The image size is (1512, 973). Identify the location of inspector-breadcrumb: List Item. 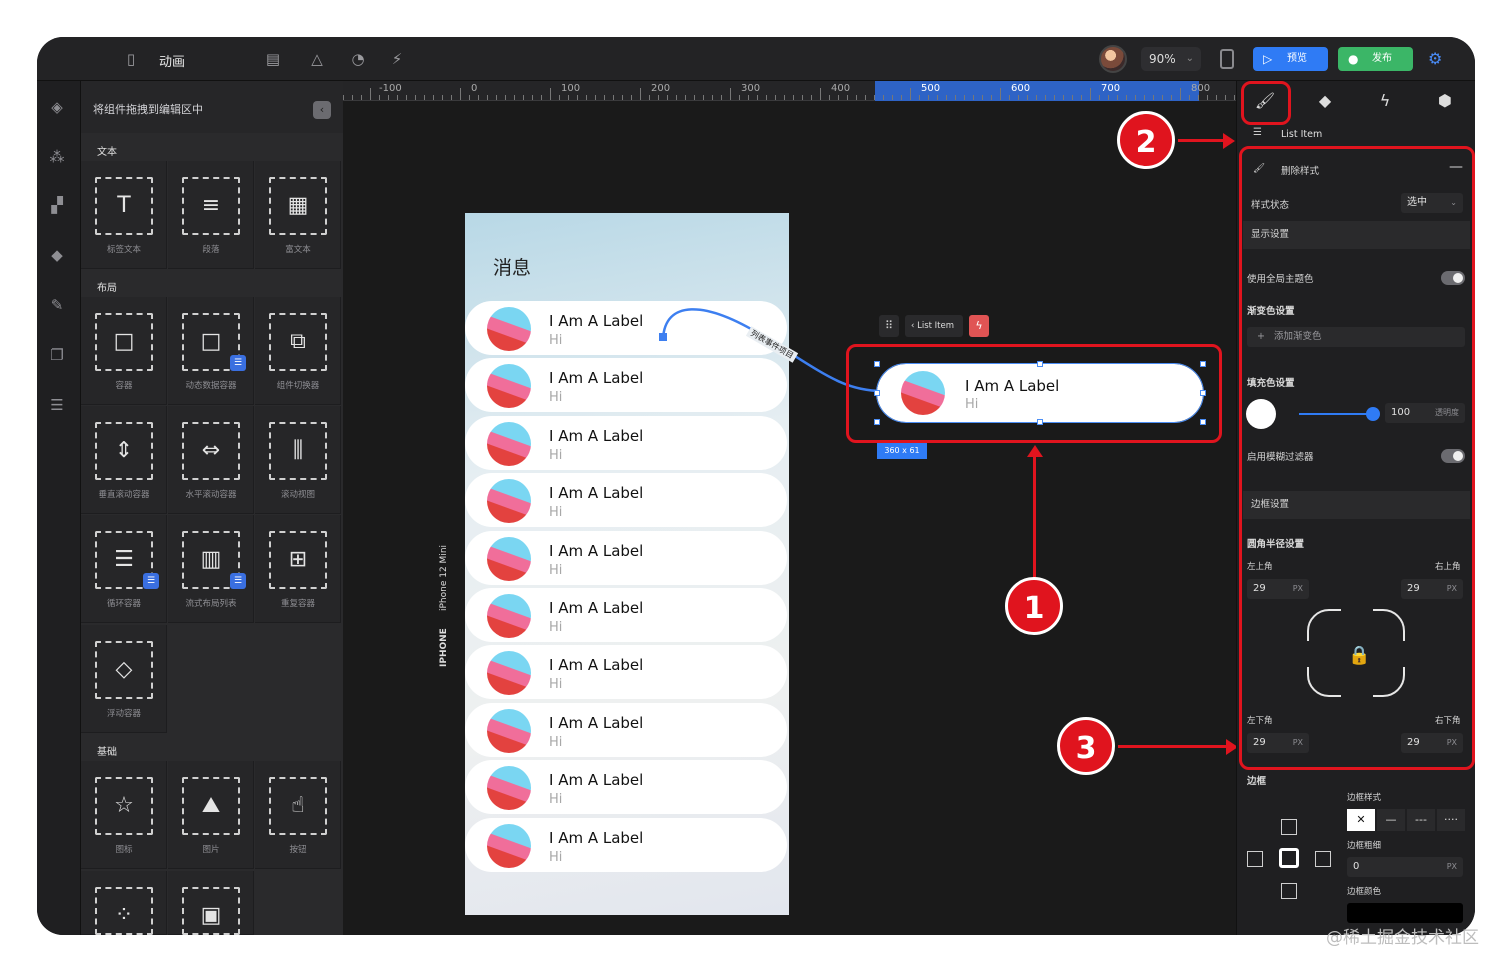
(1302, 134).